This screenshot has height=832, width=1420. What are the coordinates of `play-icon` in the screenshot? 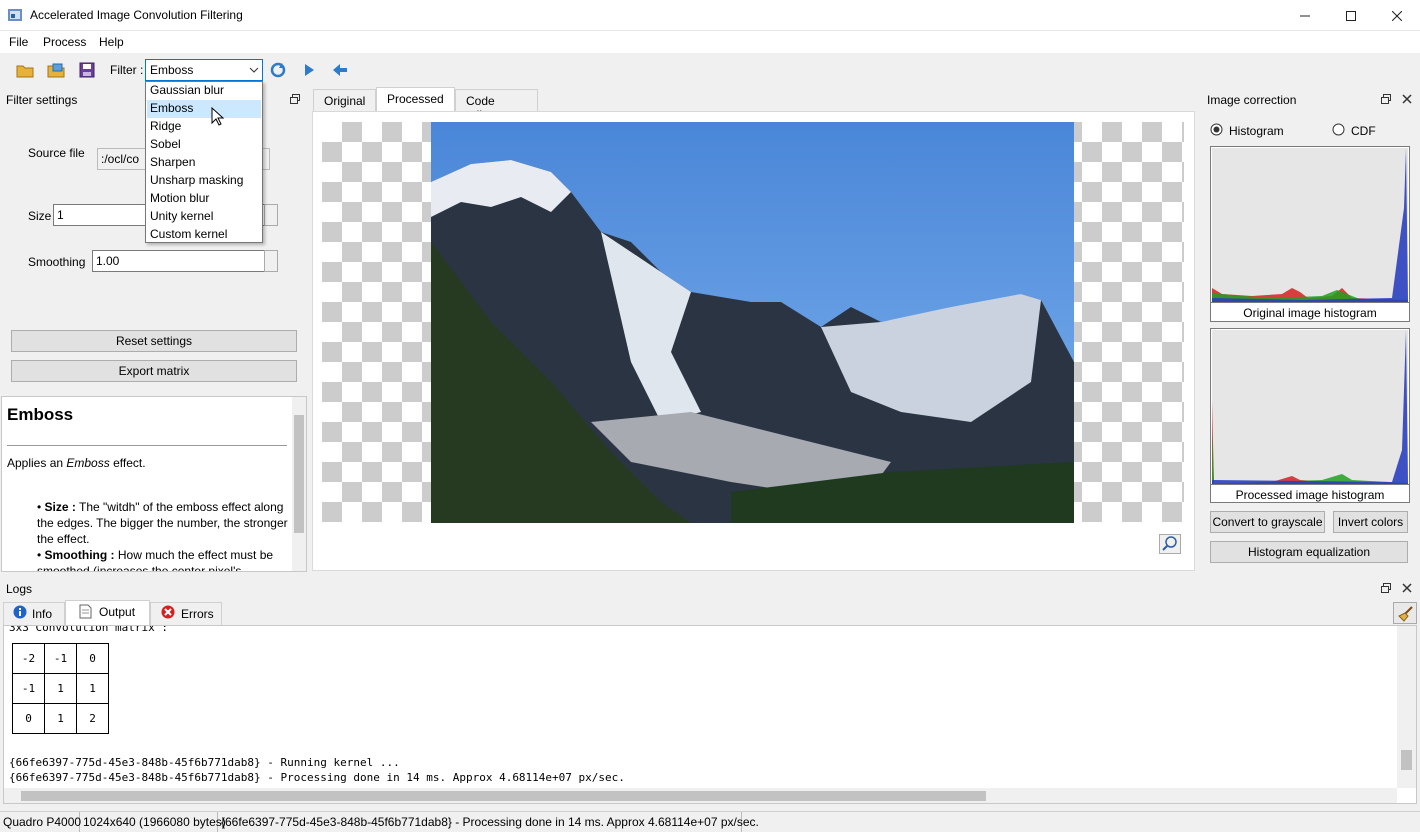 It's located at (309, 70).